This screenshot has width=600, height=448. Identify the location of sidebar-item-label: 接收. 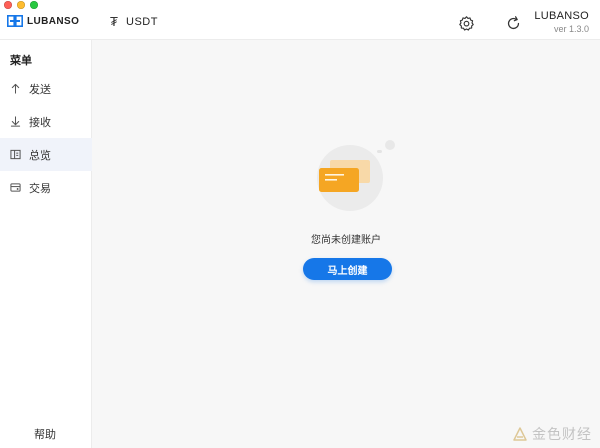
(40, 122).